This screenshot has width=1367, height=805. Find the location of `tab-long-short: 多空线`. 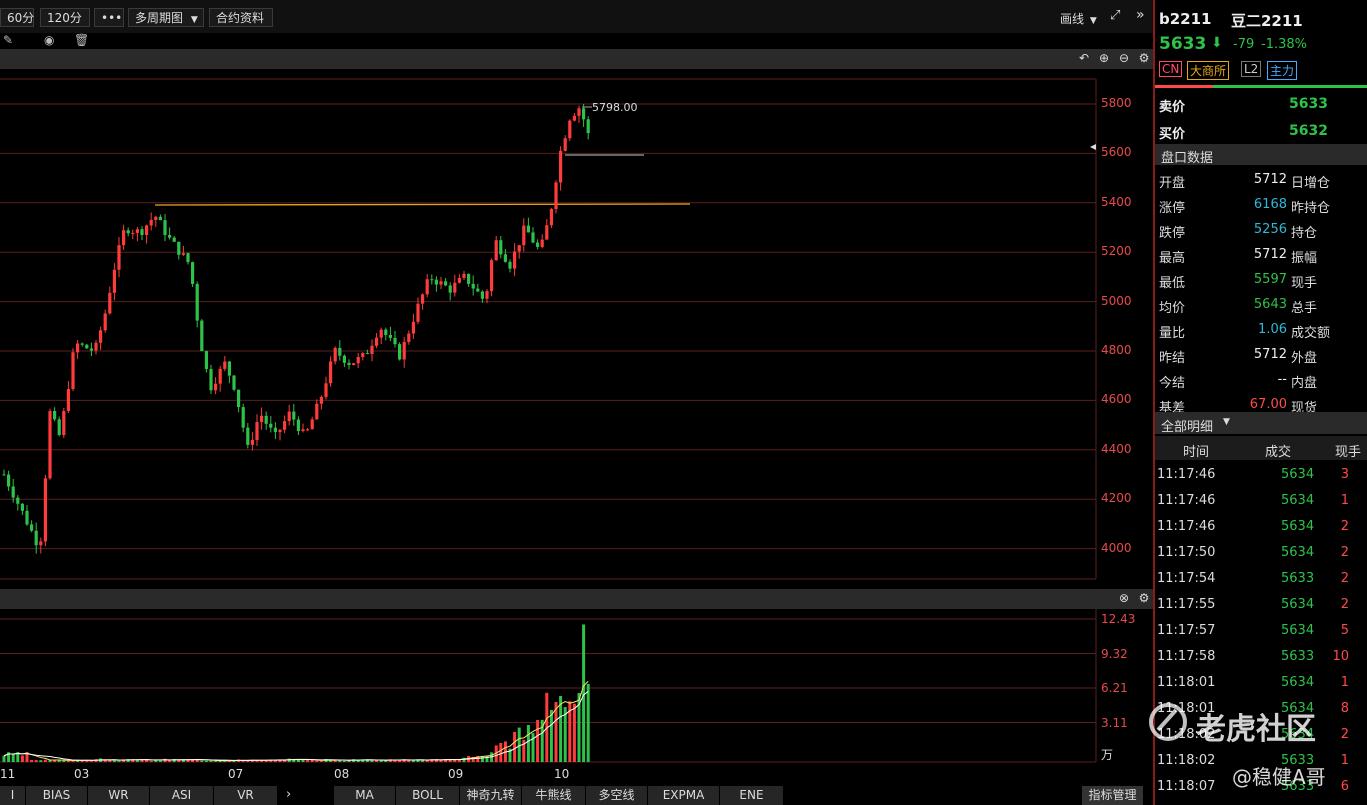

tab-long-short: 多空线 is located at coordinates (617, 795).